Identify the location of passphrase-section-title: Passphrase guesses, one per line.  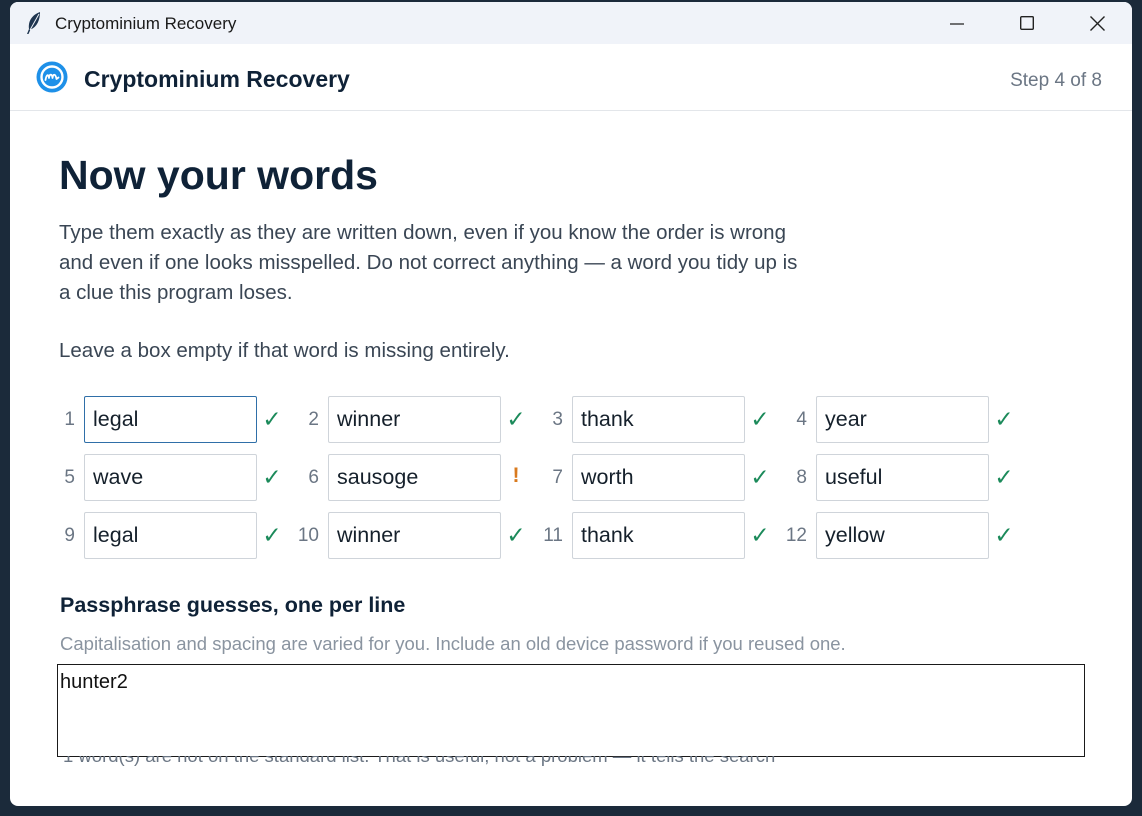
(233, 605).